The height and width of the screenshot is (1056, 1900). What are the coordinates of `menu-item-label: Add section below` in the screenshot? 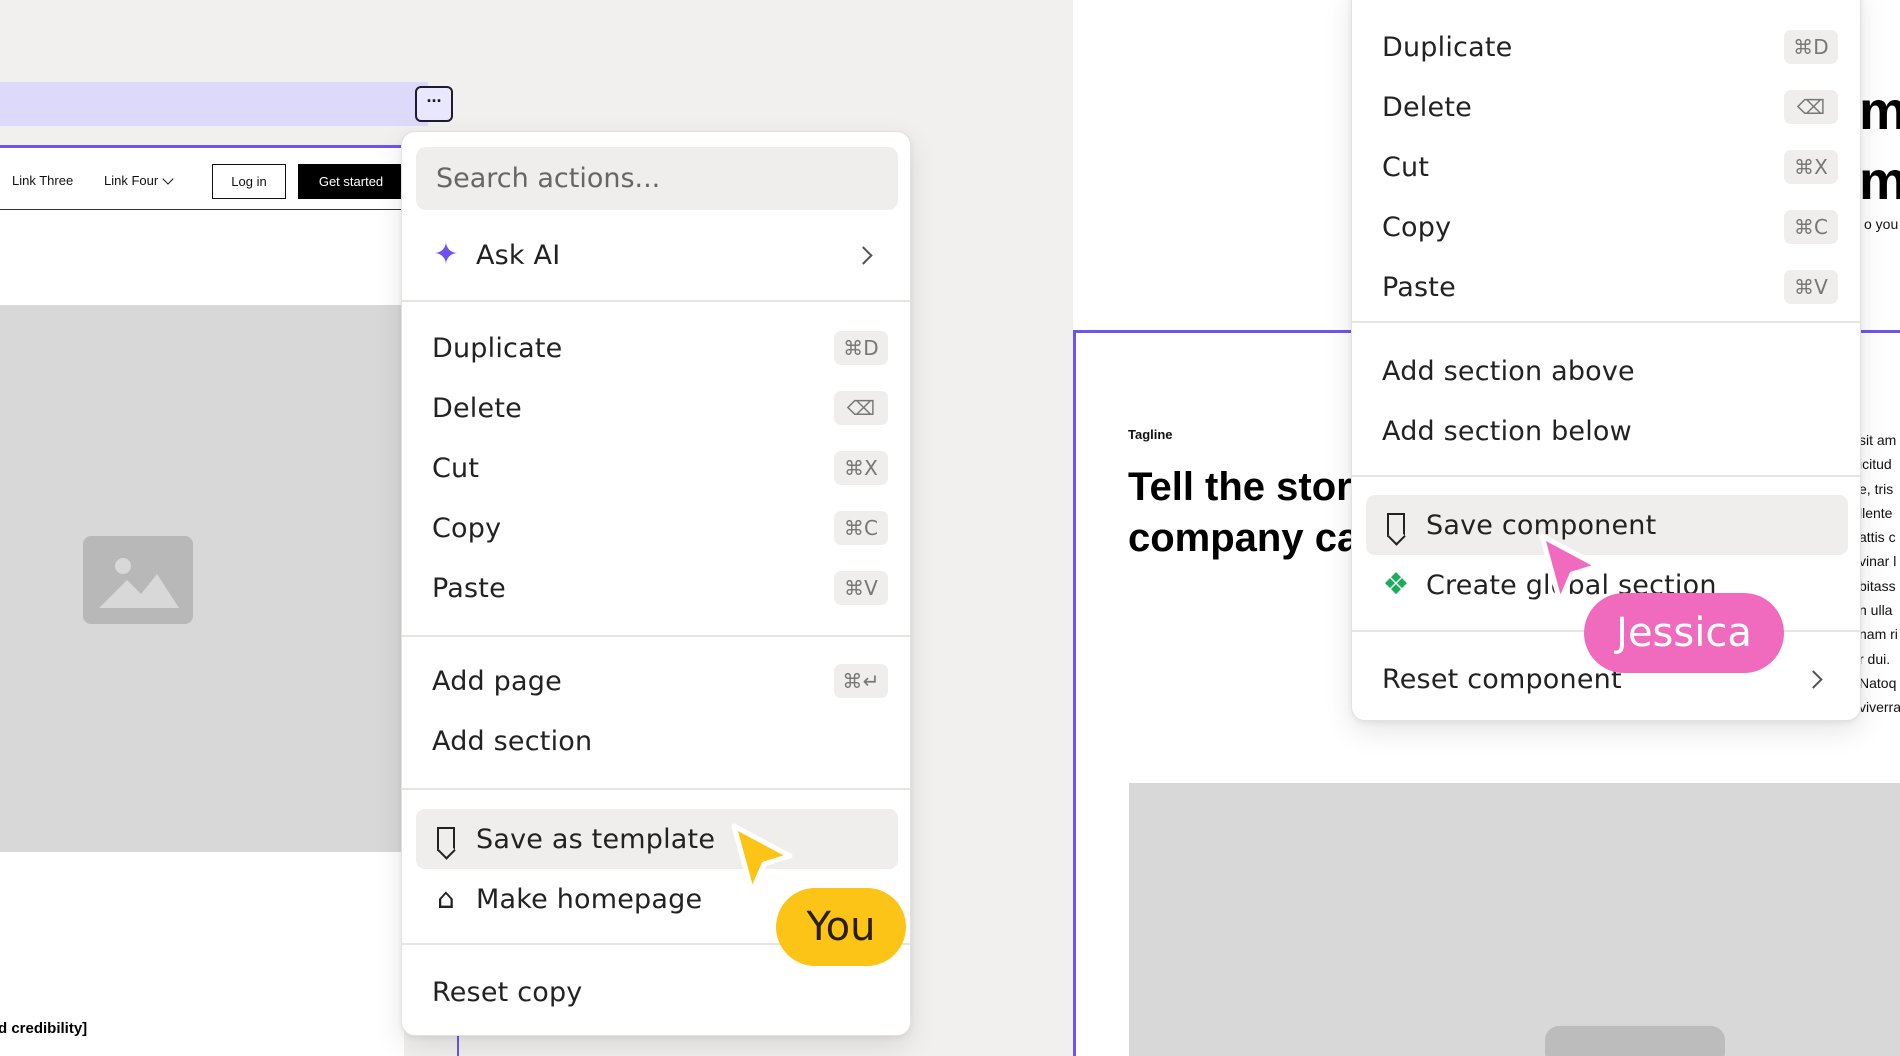 It's located at (1507, 431).